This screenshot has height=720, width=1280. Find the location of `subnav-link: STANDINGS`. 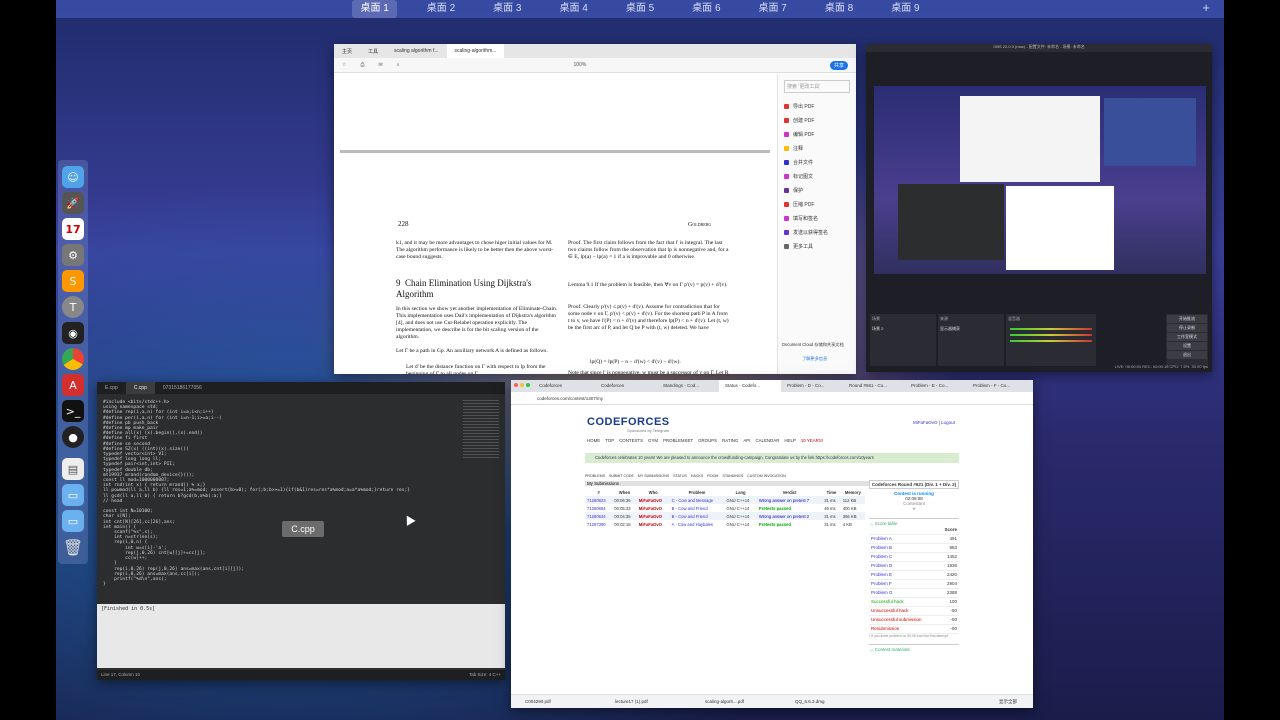

subnav-link: STANDINGS is located at coordinates (732, 476).